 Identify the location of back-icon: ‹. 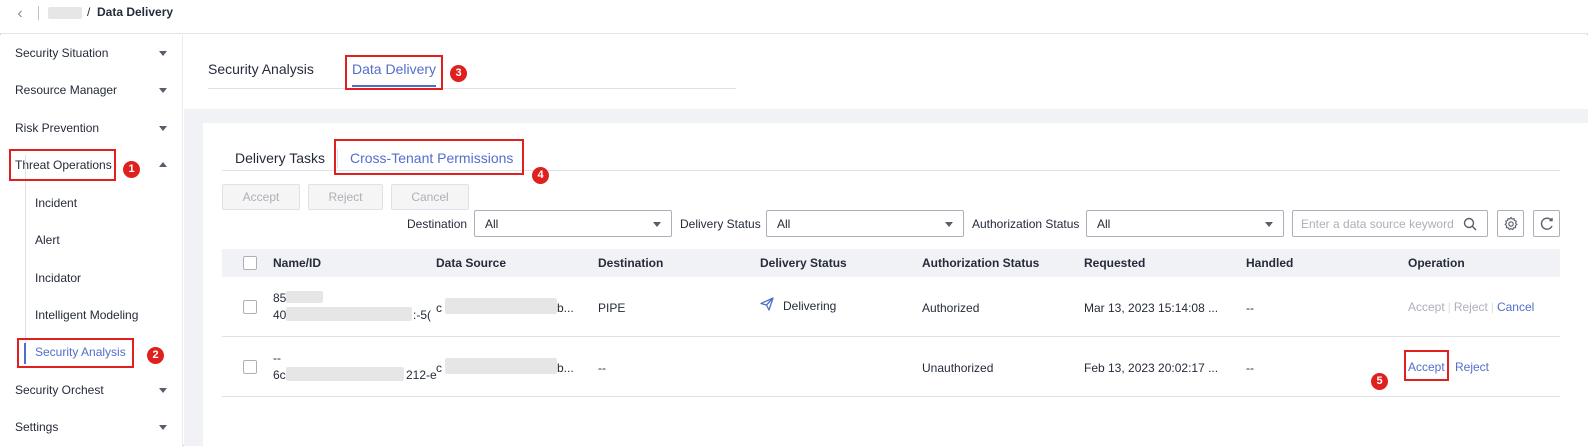
(20, 14).